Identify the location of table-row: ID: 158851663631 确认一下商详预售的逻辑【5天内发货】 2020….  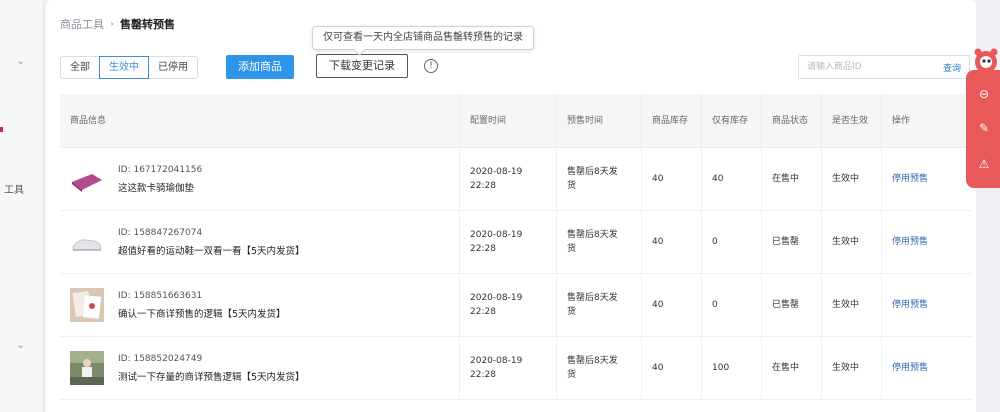
(516, 305).